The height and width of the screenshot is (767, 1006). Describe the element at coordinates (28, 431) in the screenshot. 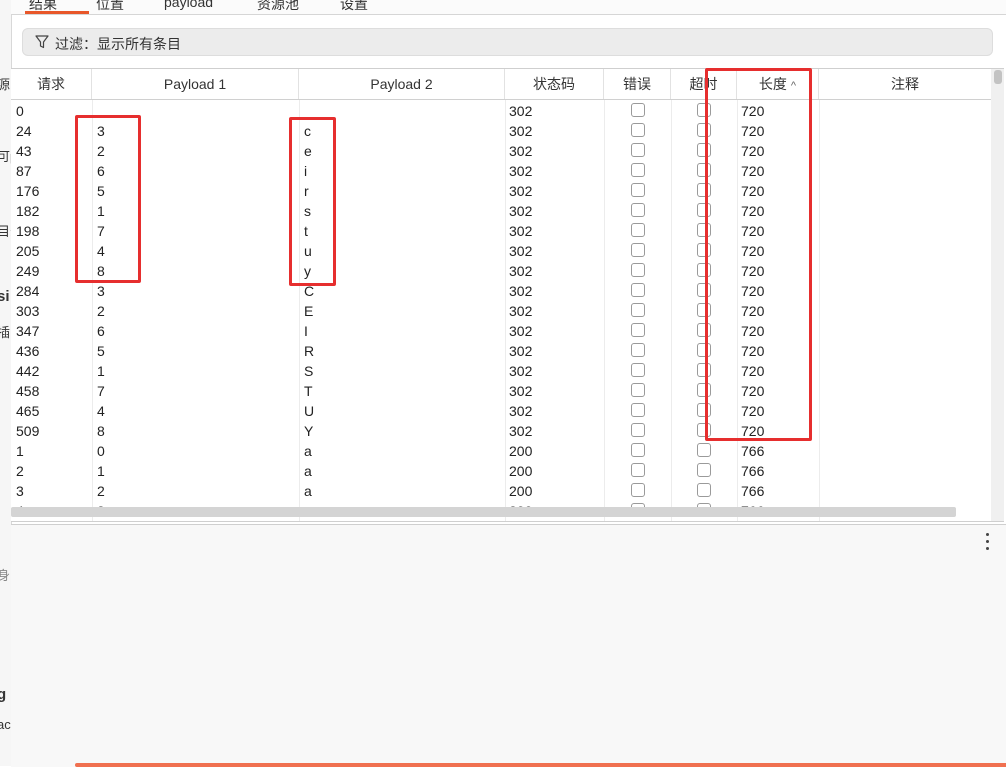

I see `cell-request: 509` at that location.